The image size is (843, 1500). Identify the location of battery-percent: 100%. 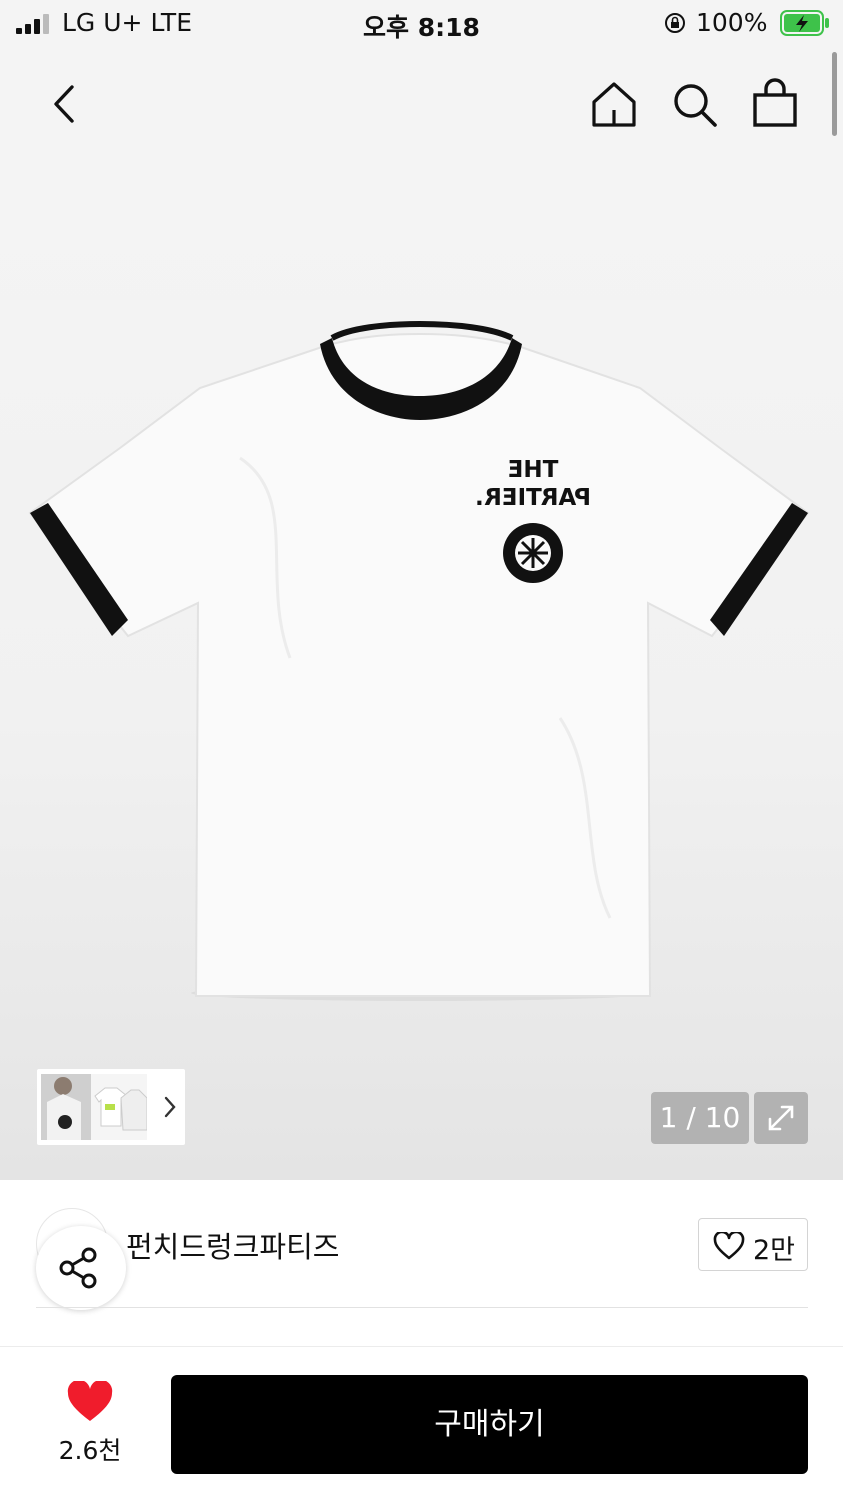
(732, 22).